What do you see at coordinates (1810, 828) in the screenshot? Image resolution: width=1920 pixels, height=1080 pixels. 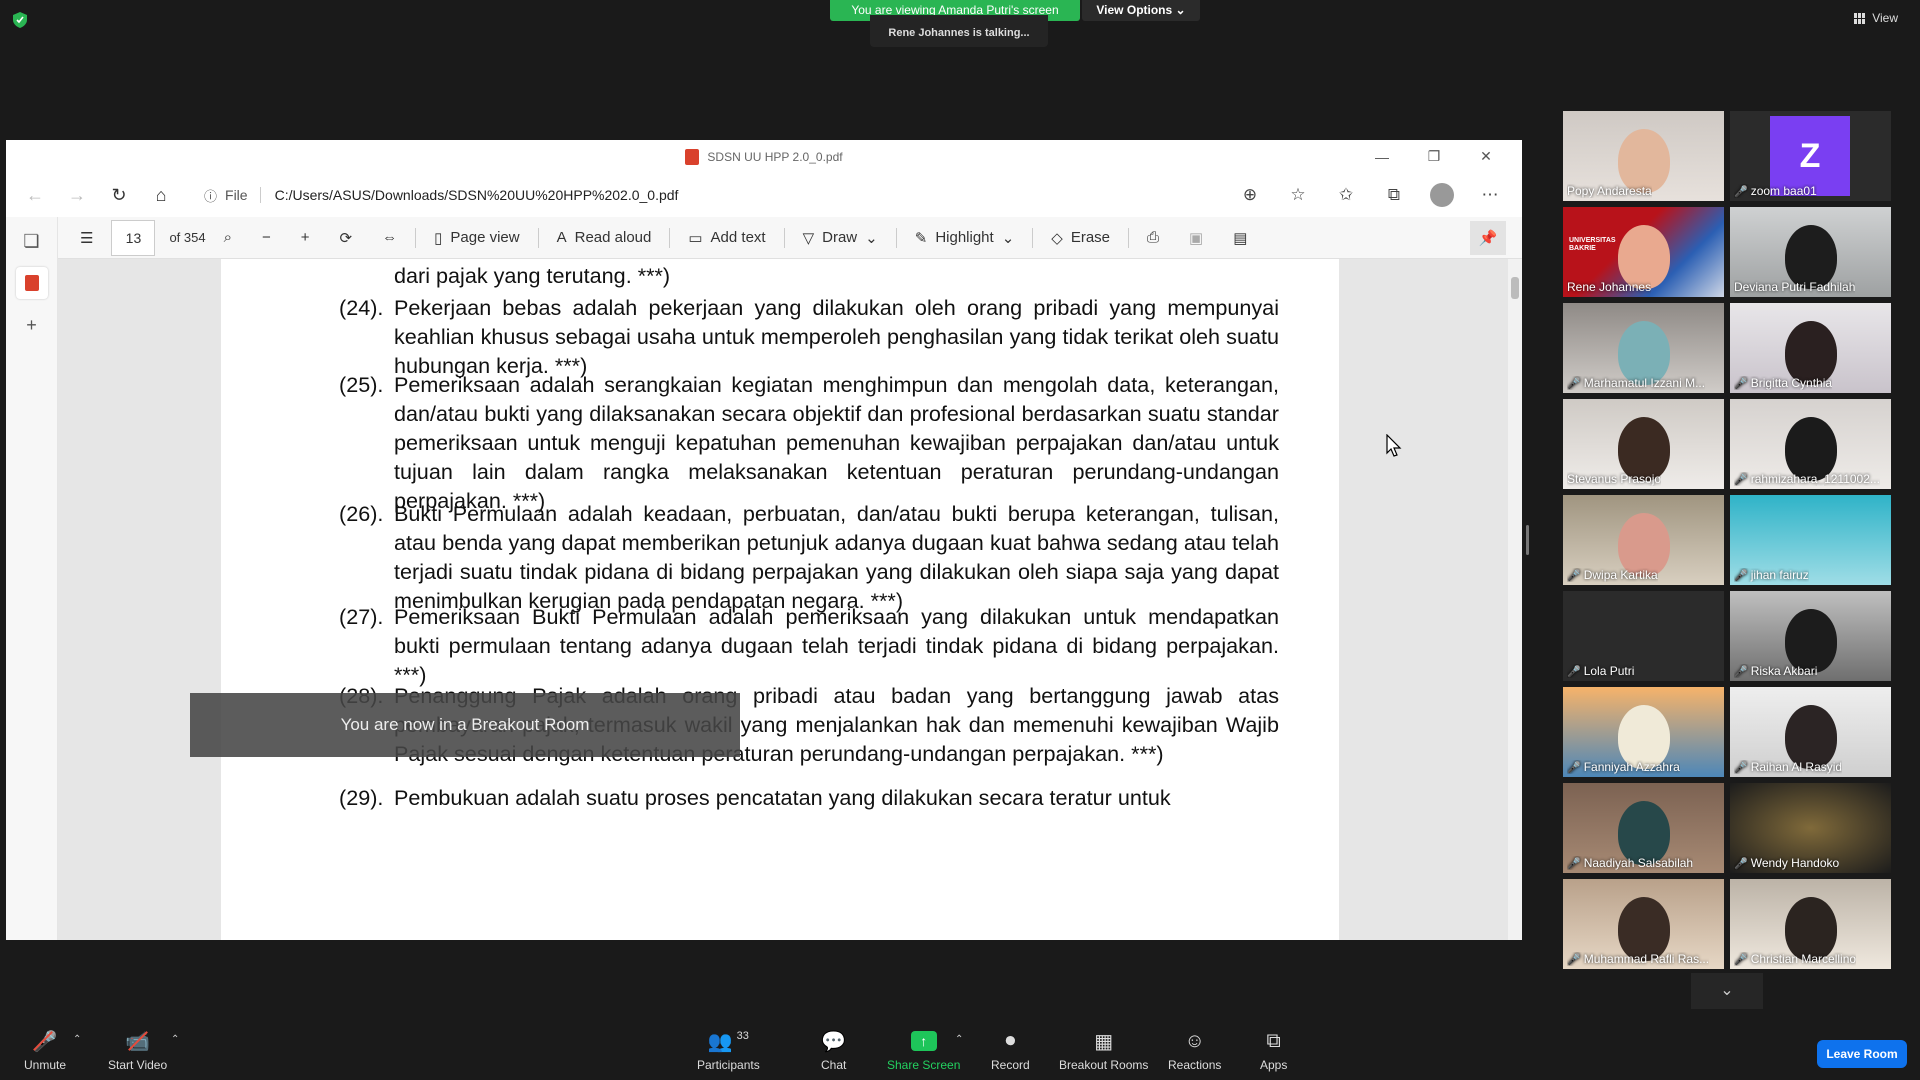 I see `participant-tile: 🎤 Wendy Handoko` at bounding box center [1810, 828].